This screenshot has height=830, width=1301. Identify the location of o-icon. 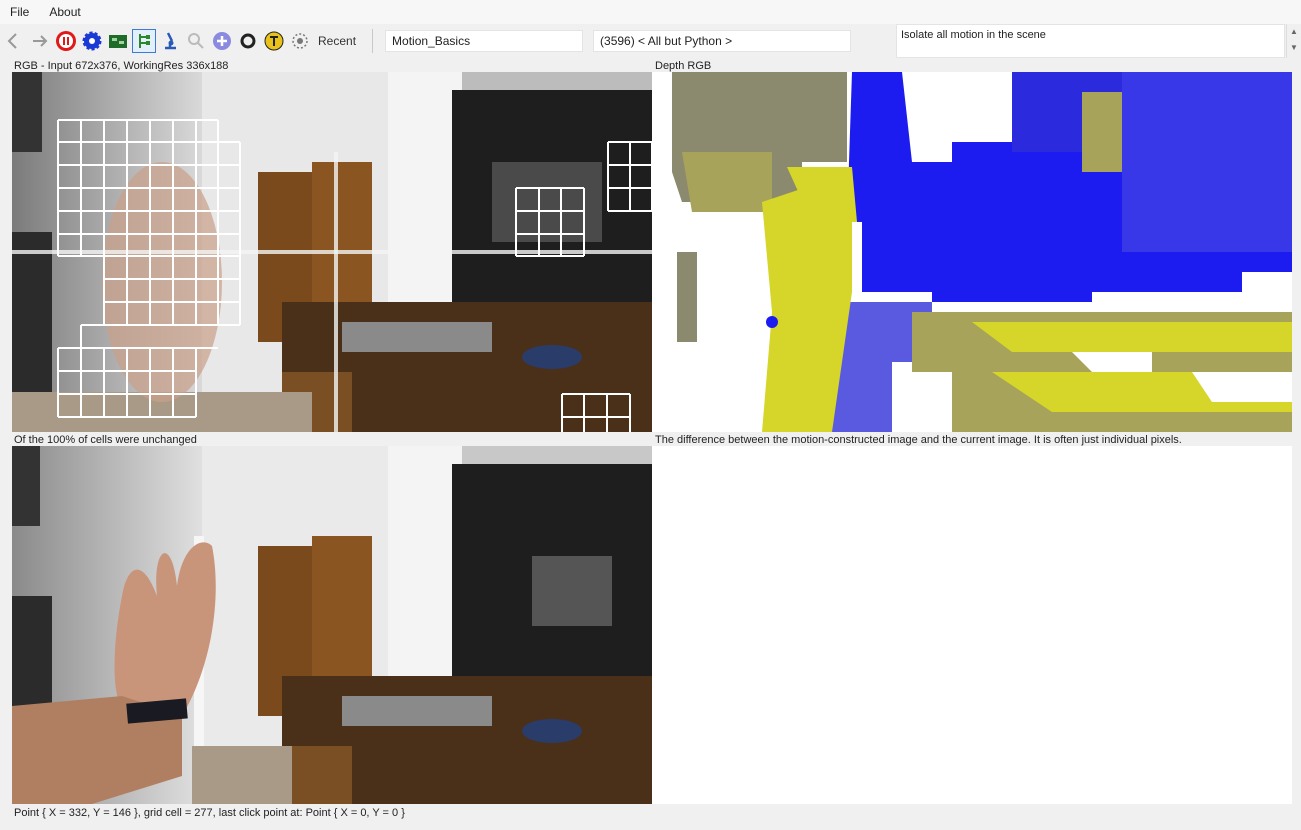
(248, 41).